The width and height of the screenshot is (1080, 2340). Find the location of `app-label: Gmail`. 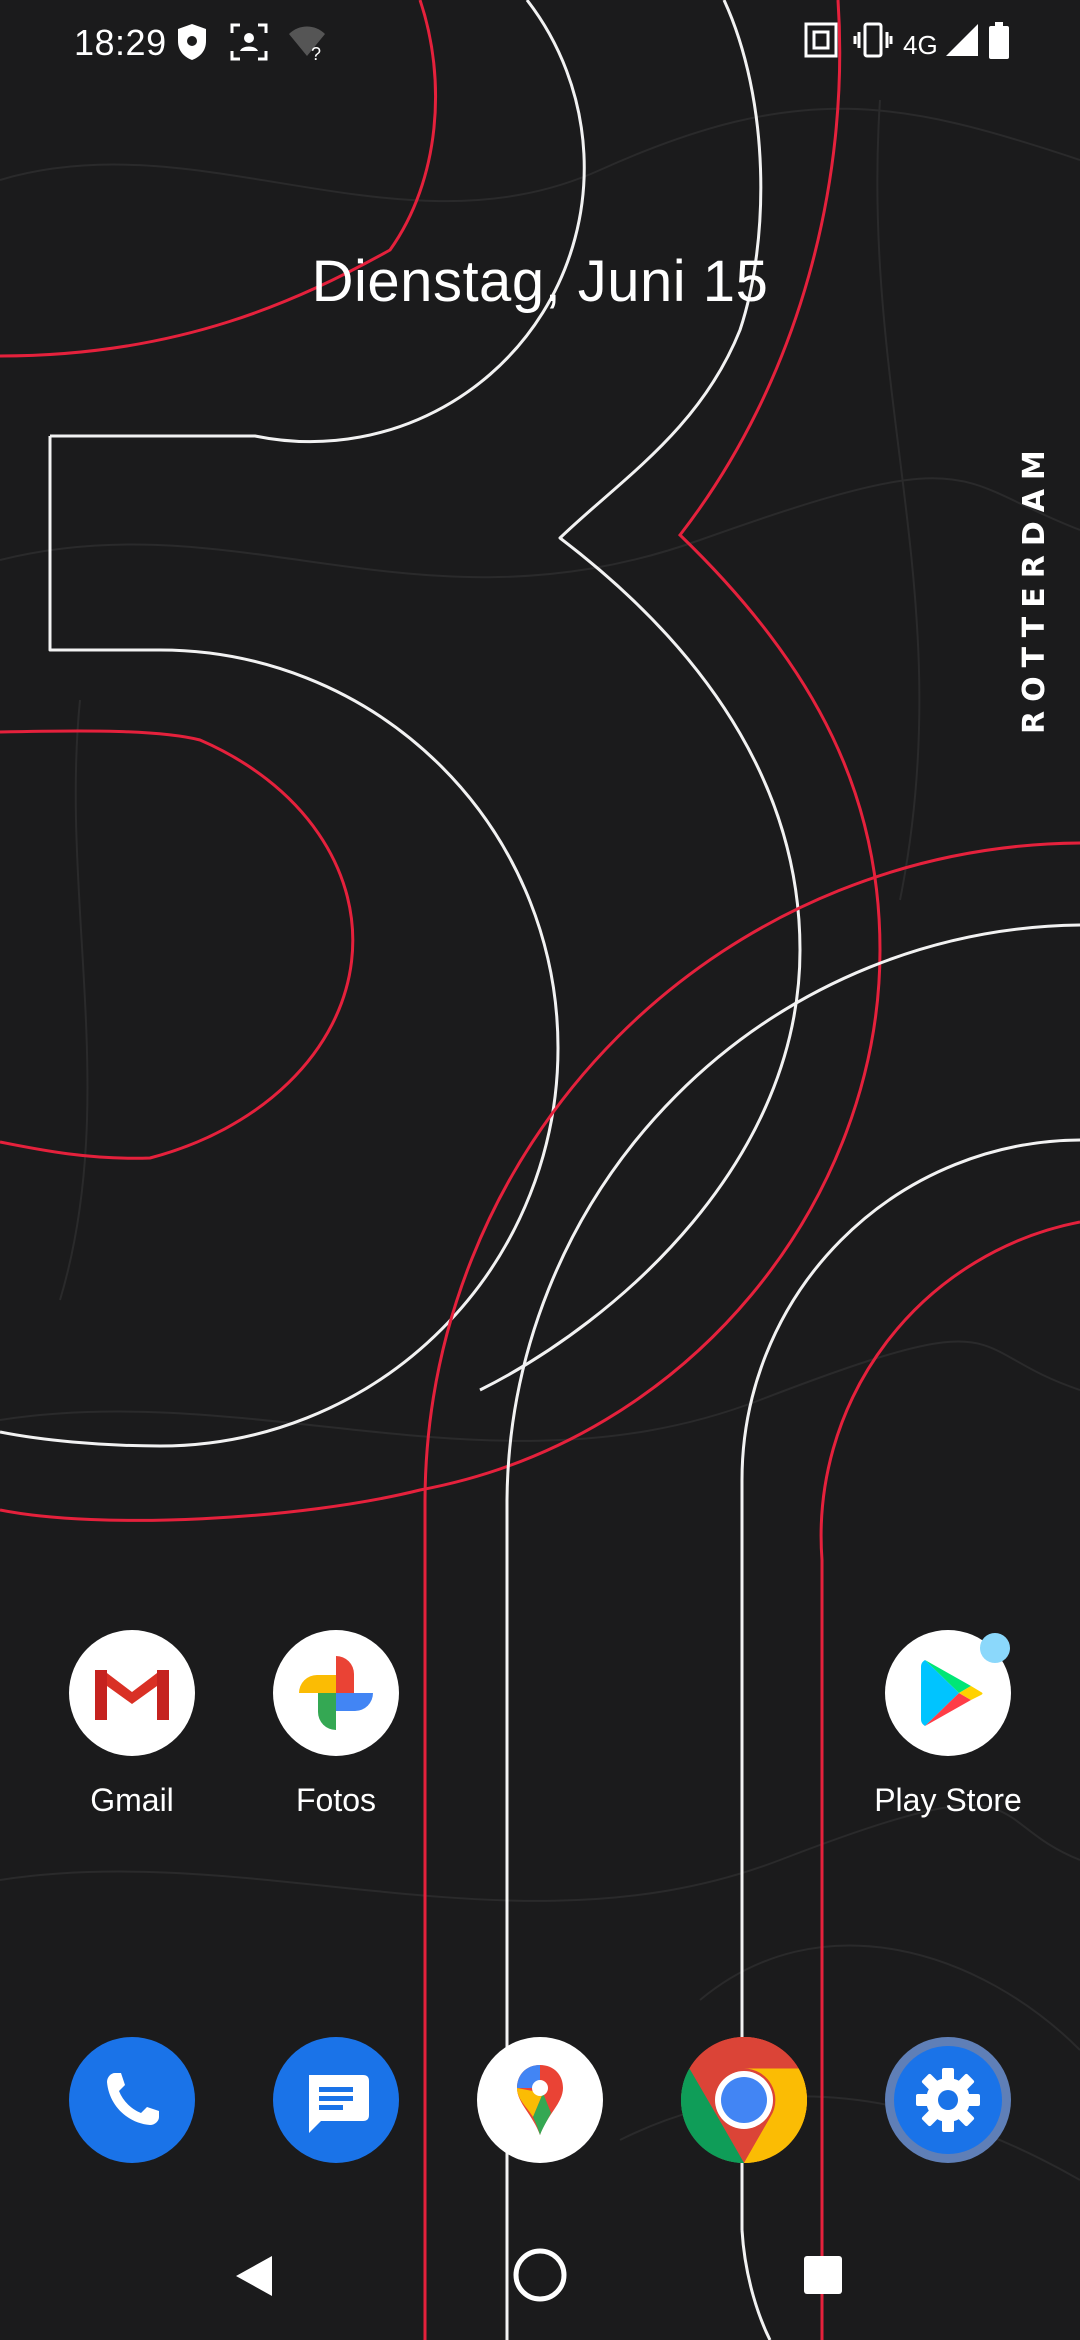

app-label: Gmail is located at coordinates (132, 1800).